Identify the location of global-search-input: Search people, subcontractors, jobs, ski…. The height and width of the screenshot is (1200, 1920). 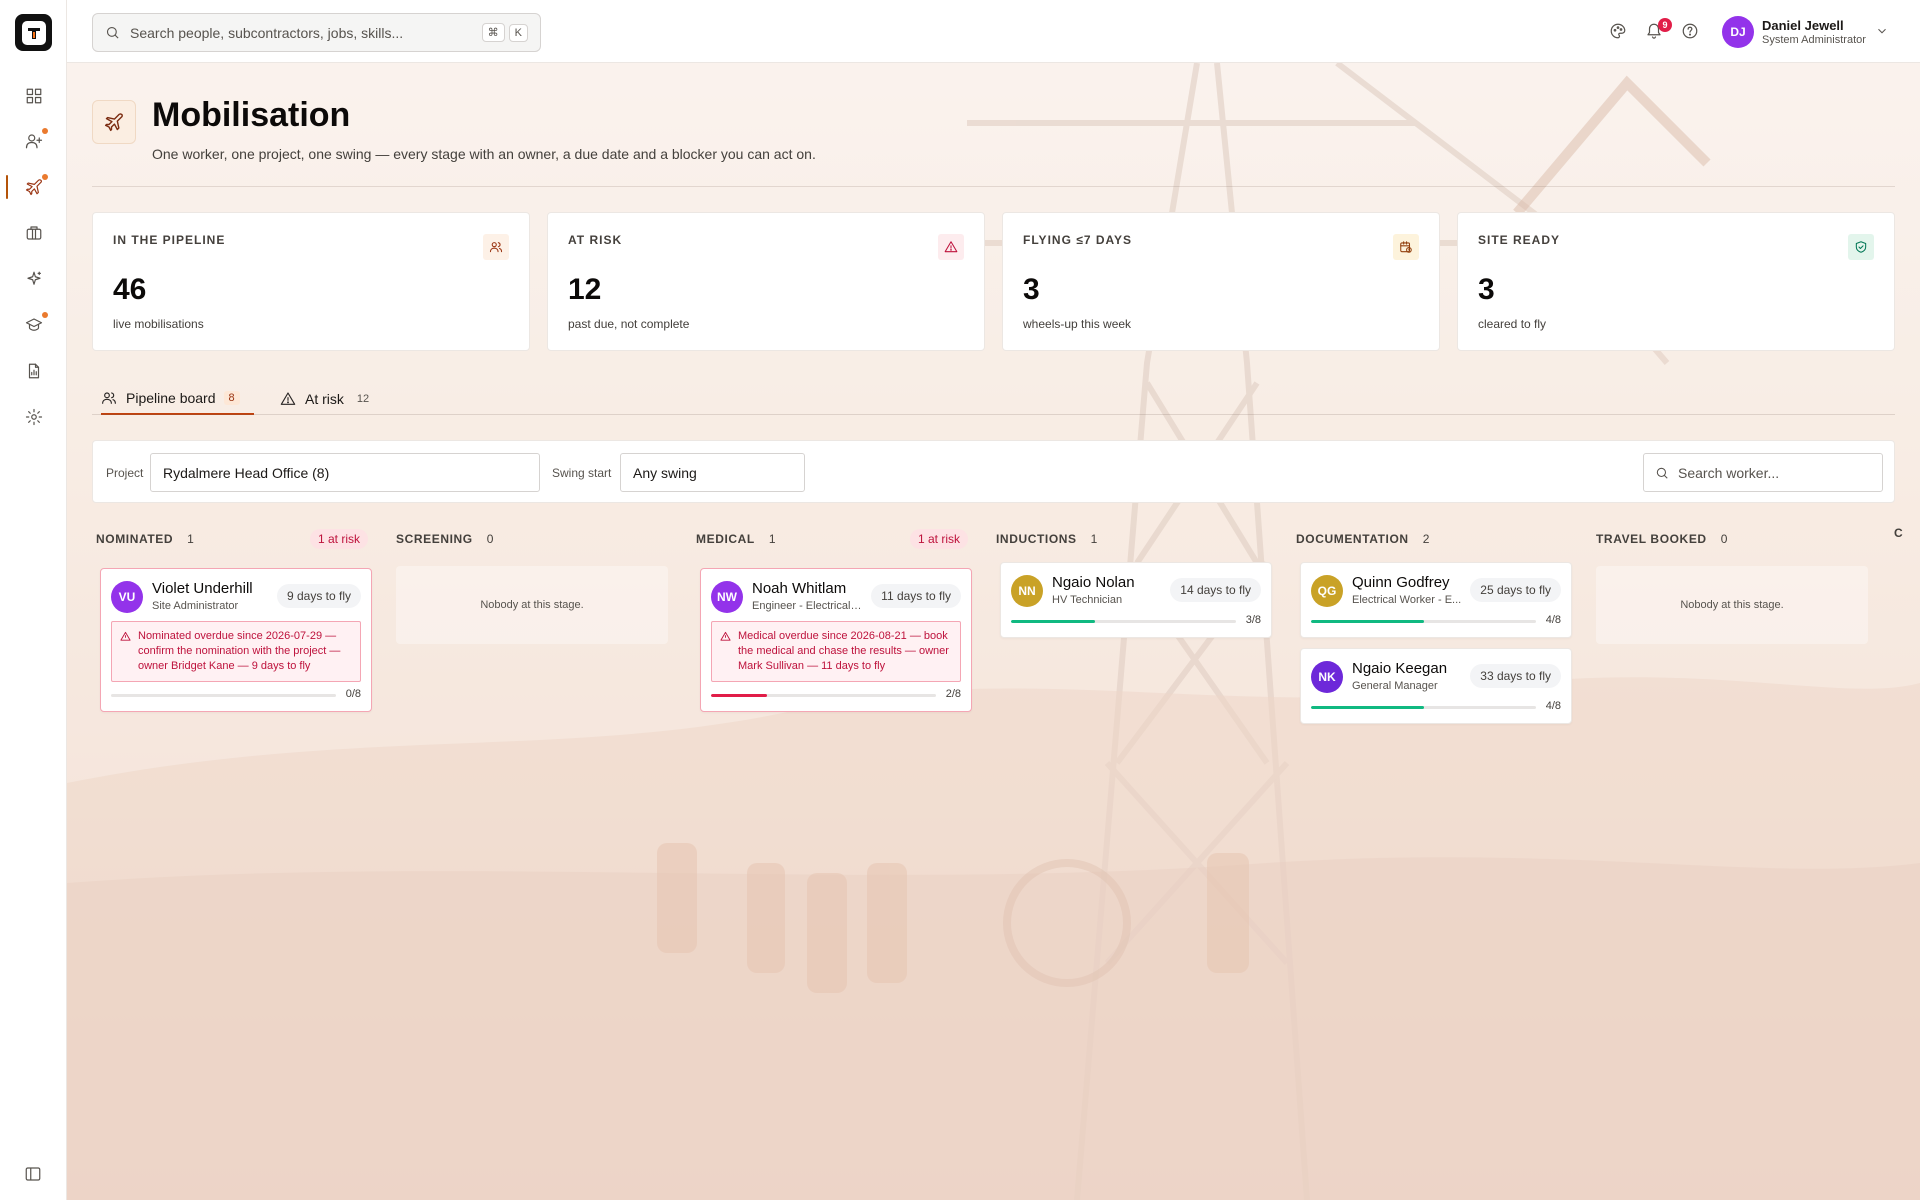
(316, 32).